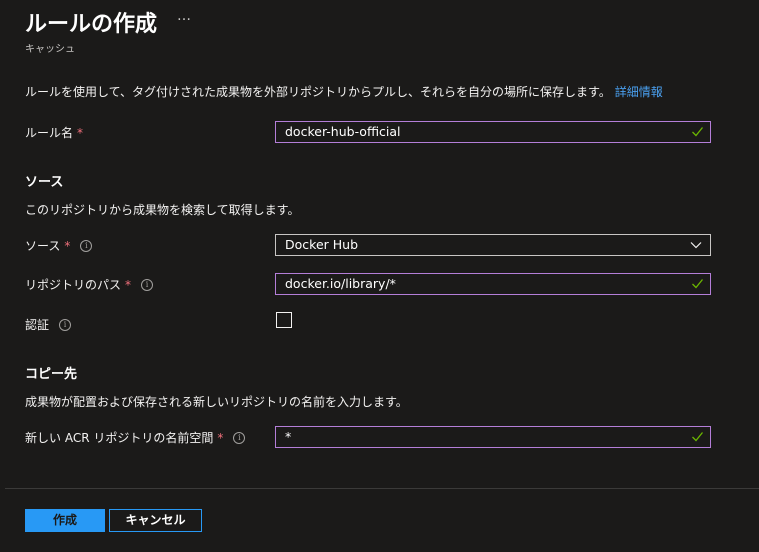 This screenshot has width=759, height=552. Describe the element at coordinates (37, 325) in the screenshot. I see `auth-label-text: 認証` at that location.